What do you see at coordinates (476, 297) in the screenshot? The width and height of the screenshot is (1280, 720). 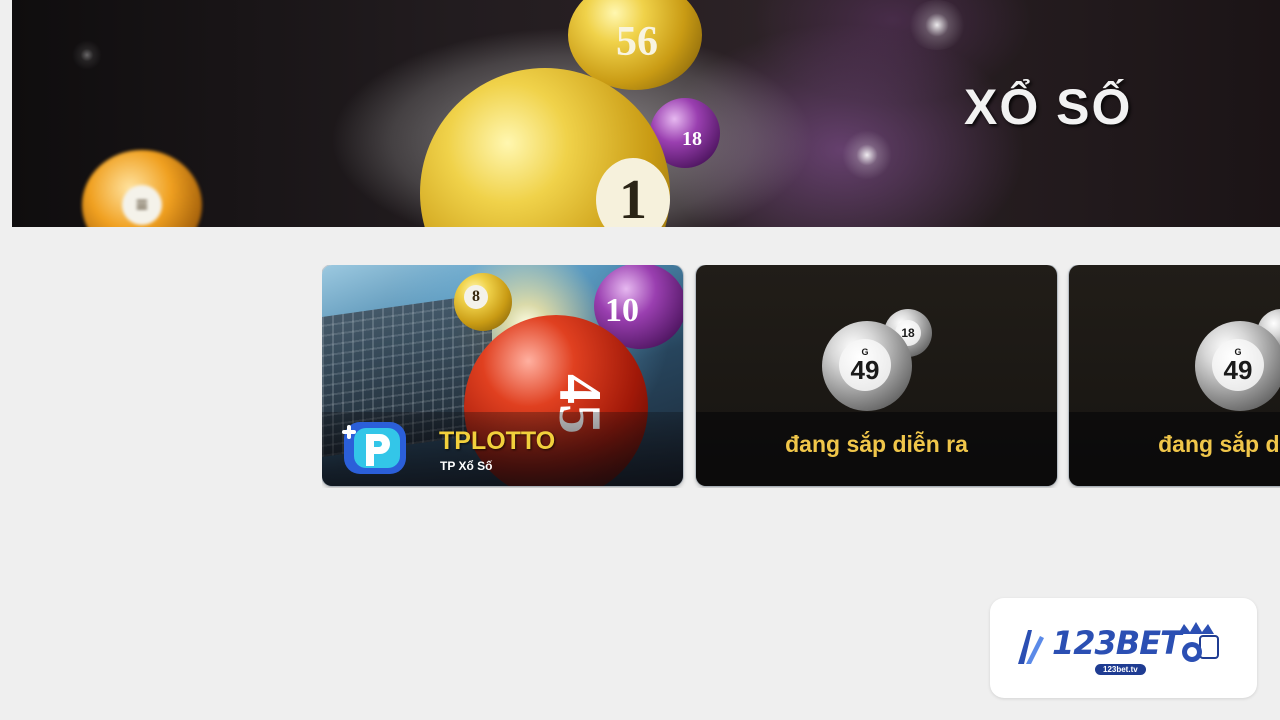 I see `ball-8-number: 8` at bounding box center [476, 297].